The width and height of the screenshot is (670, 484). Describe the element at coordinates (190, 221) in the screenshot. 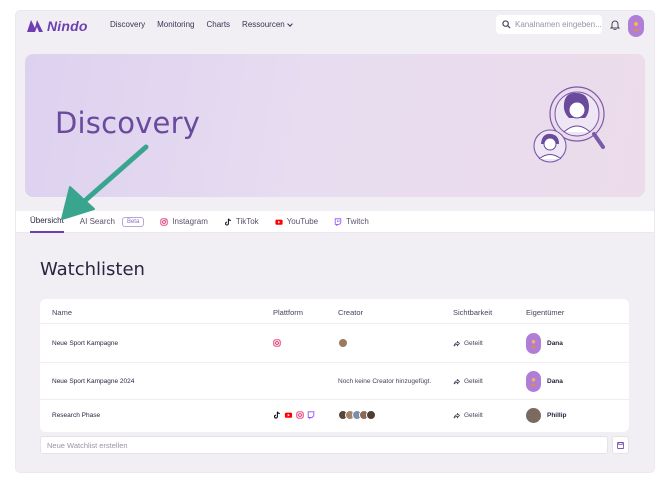

I see `tab-instagram-label: Instagram` at that location.